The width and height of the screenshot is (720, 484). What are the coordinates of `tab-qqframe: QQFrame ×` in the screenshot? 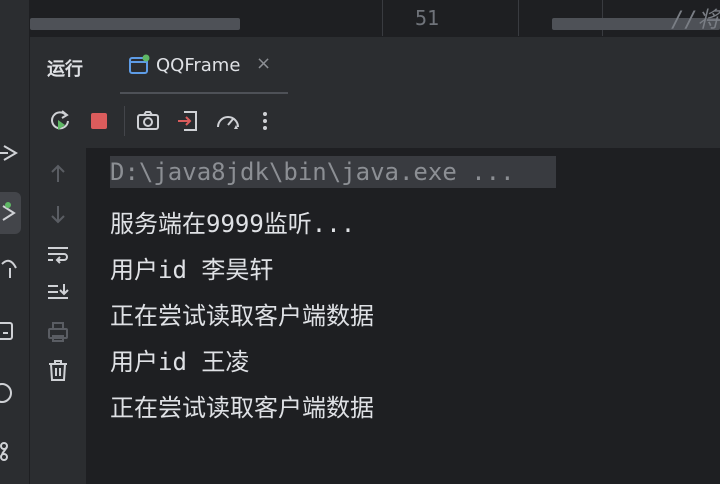 It's located at (202, 66).